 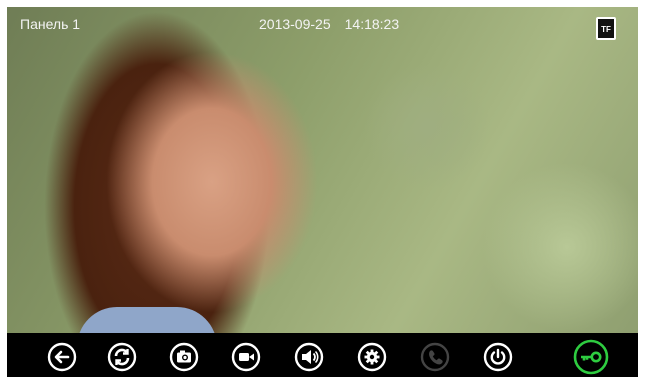 I want to click on datetime: 2013-09-25 14:18:23, so click(x=329, y=24).